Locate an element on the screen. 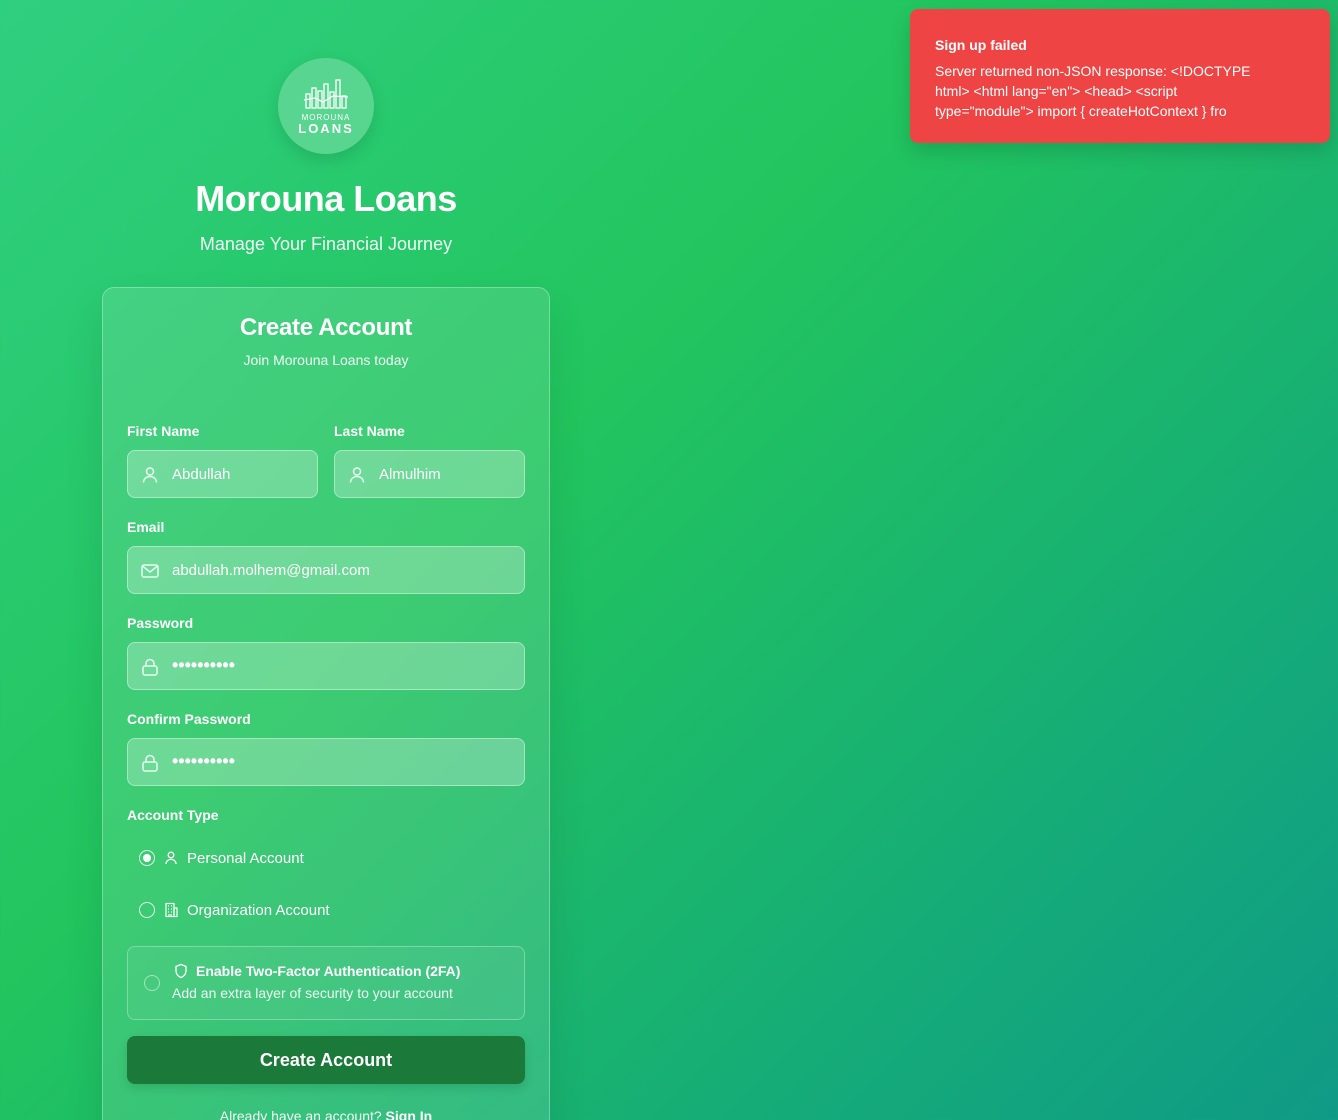 Image resolution: width=1338 pixels, height=1120 pixels. password-field: •••••••••• is located at coordinates (326, 666).